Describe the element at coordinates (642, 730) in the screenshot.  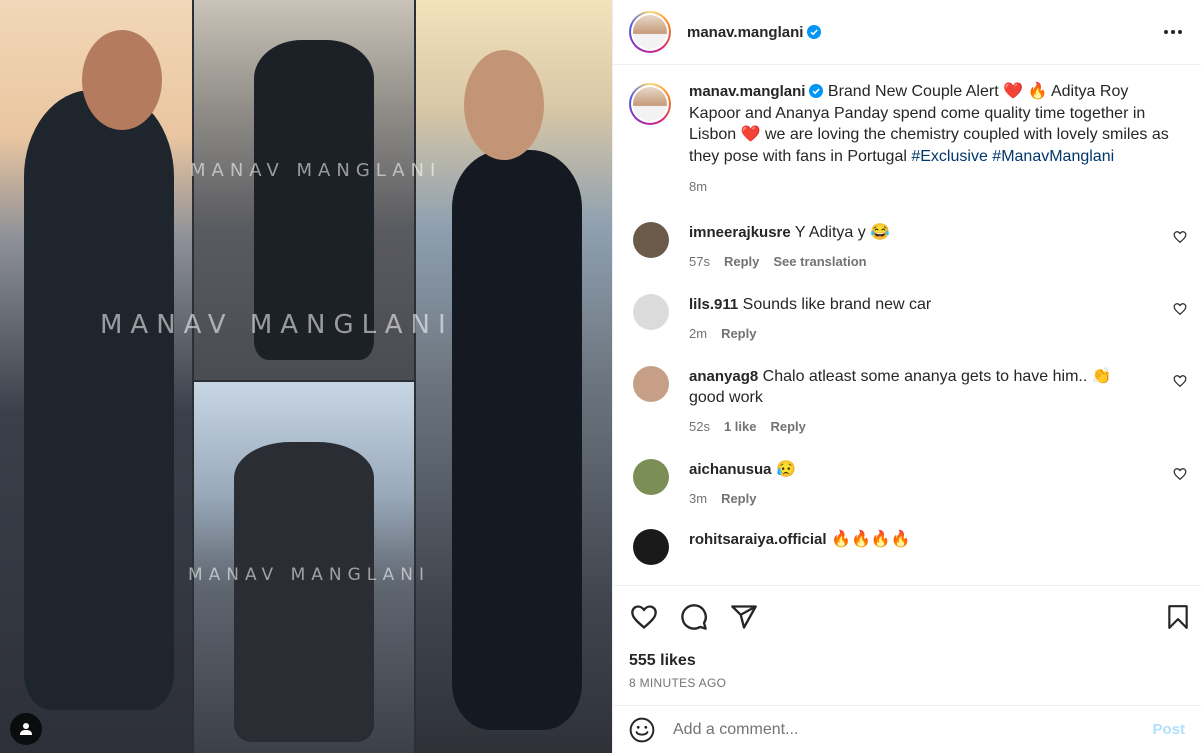
I see `emoji-icon` at that location.